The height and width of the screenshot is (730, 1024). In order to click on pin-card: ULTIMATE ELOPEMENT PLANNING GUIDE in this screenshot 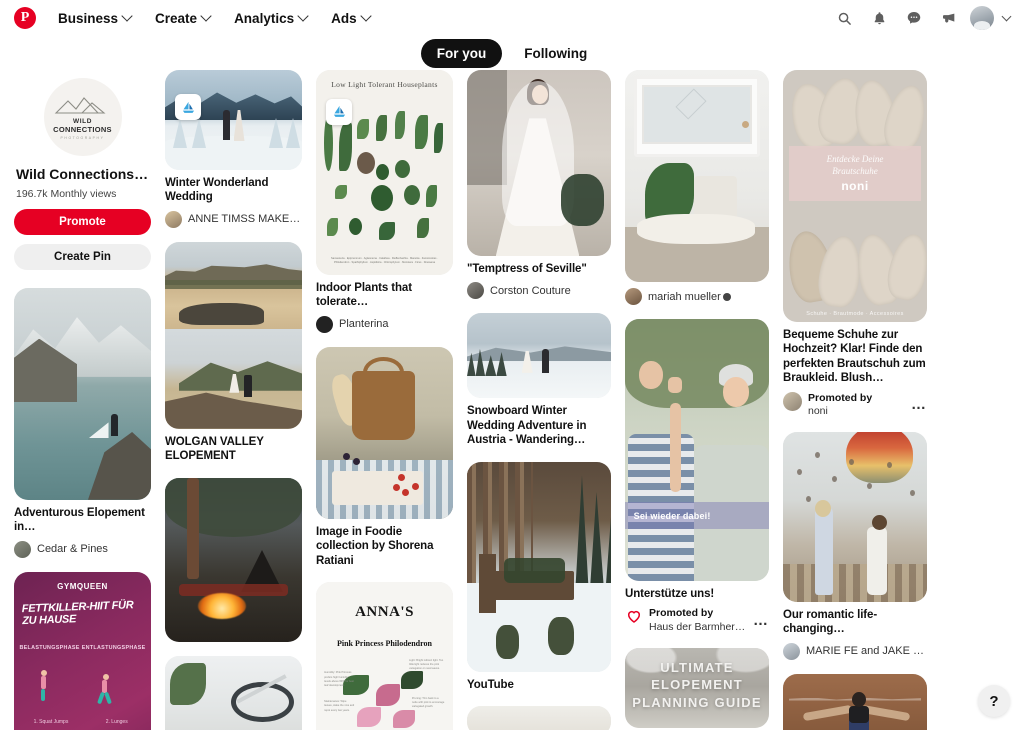, I will do `click(697, 687)`.